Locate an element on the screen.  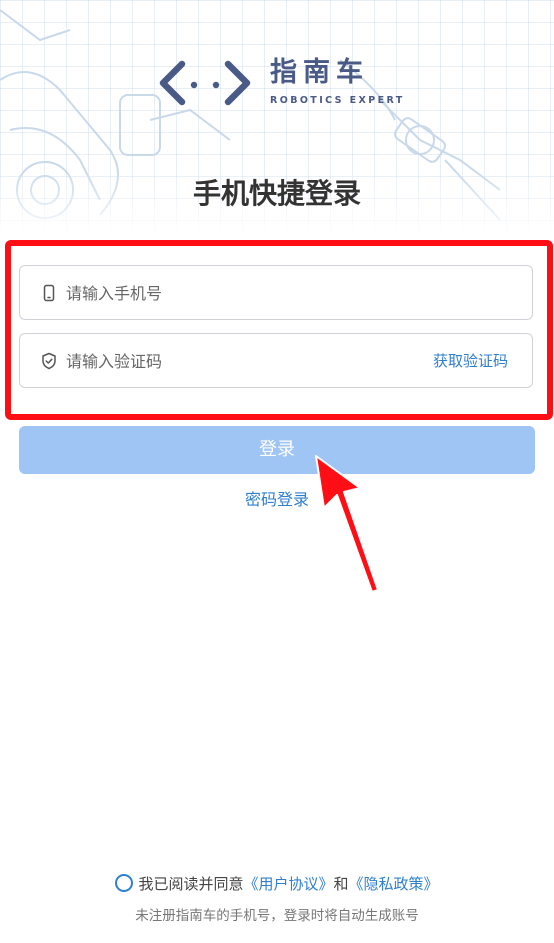
code-input is located at coordinates (246, 361).